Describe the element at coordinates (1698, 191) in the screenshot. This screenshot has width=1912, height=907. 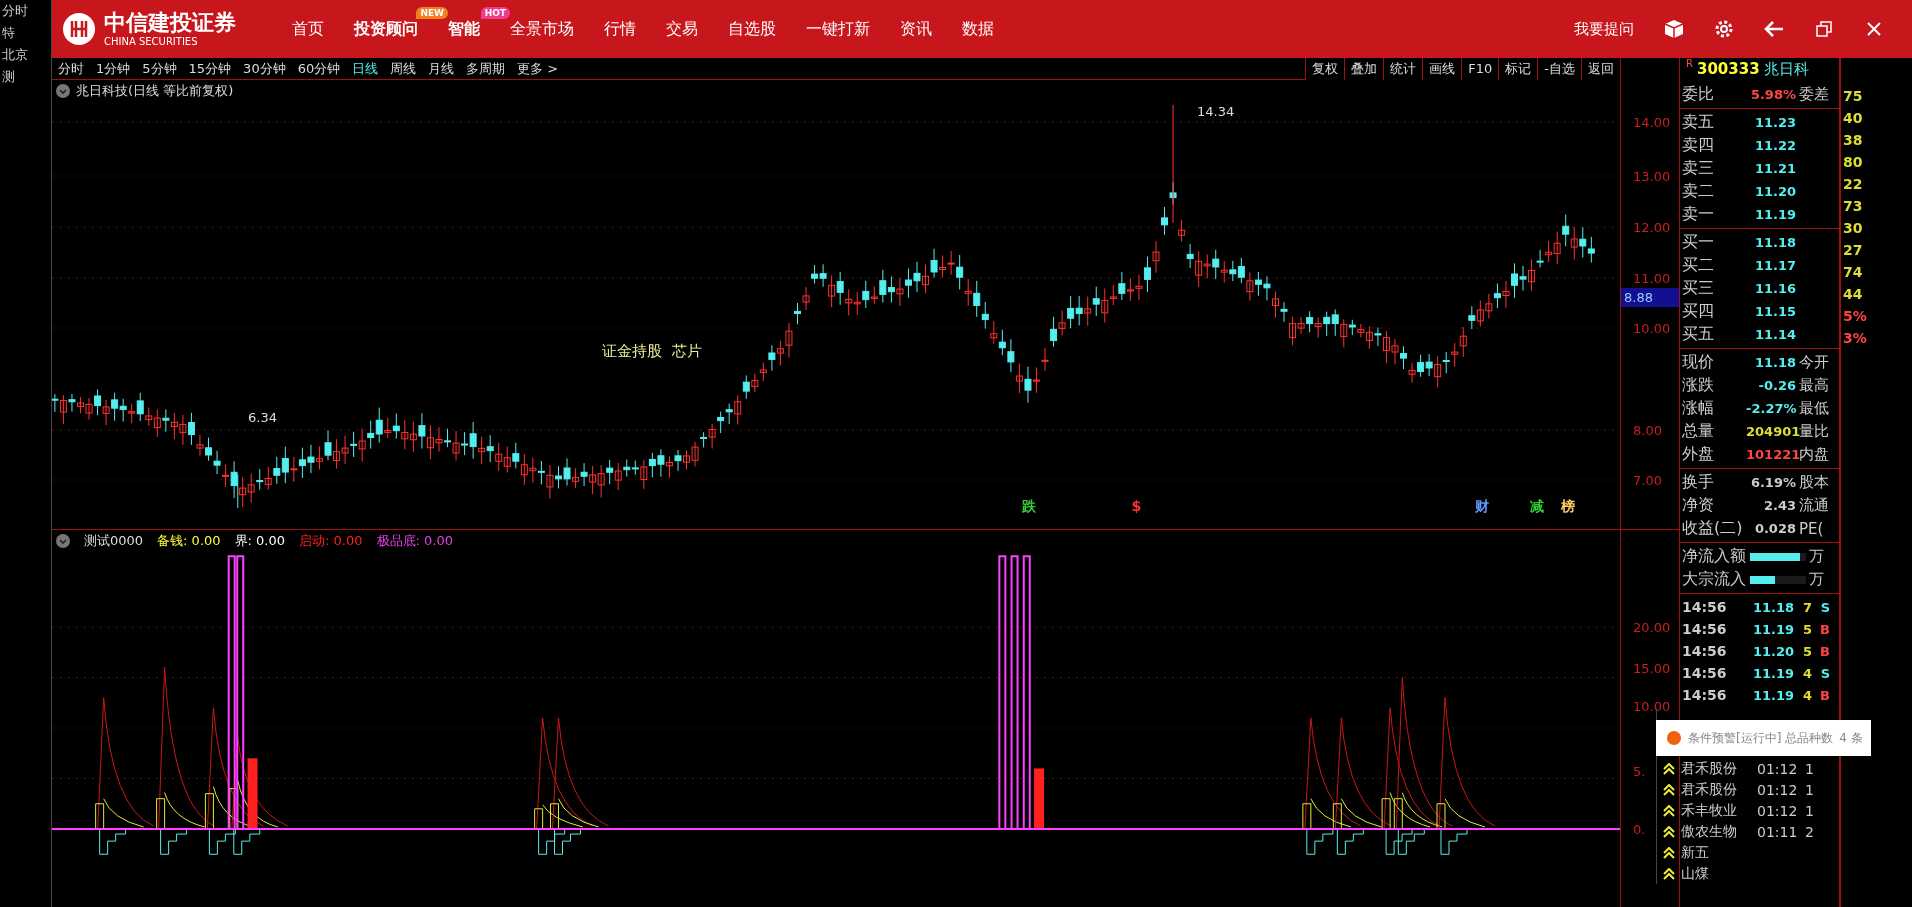
I see `order-level-label: 卖二` at that location.